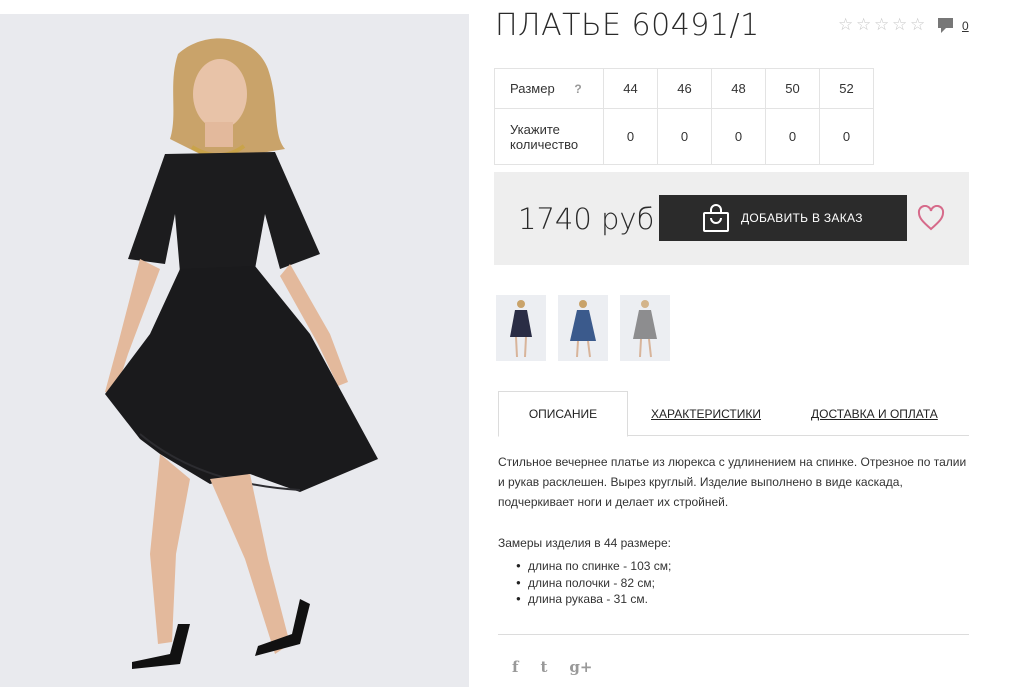 The image size is (1019, 687). What do you see at coordinates (593, 599) in the screenshot?
I see `list-item: длина рукава - 31 см.` at bounding box center [593, 599].